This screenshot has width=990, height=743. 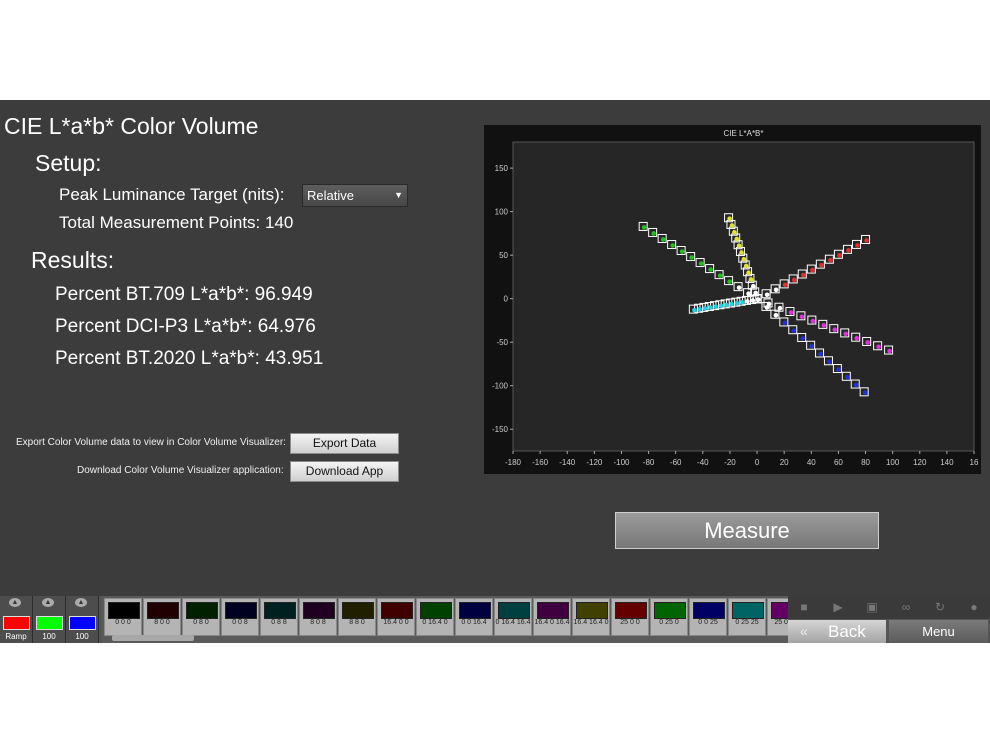 I want to click on ramp-control: ▲ Ramp, so click(x=16, y=619).